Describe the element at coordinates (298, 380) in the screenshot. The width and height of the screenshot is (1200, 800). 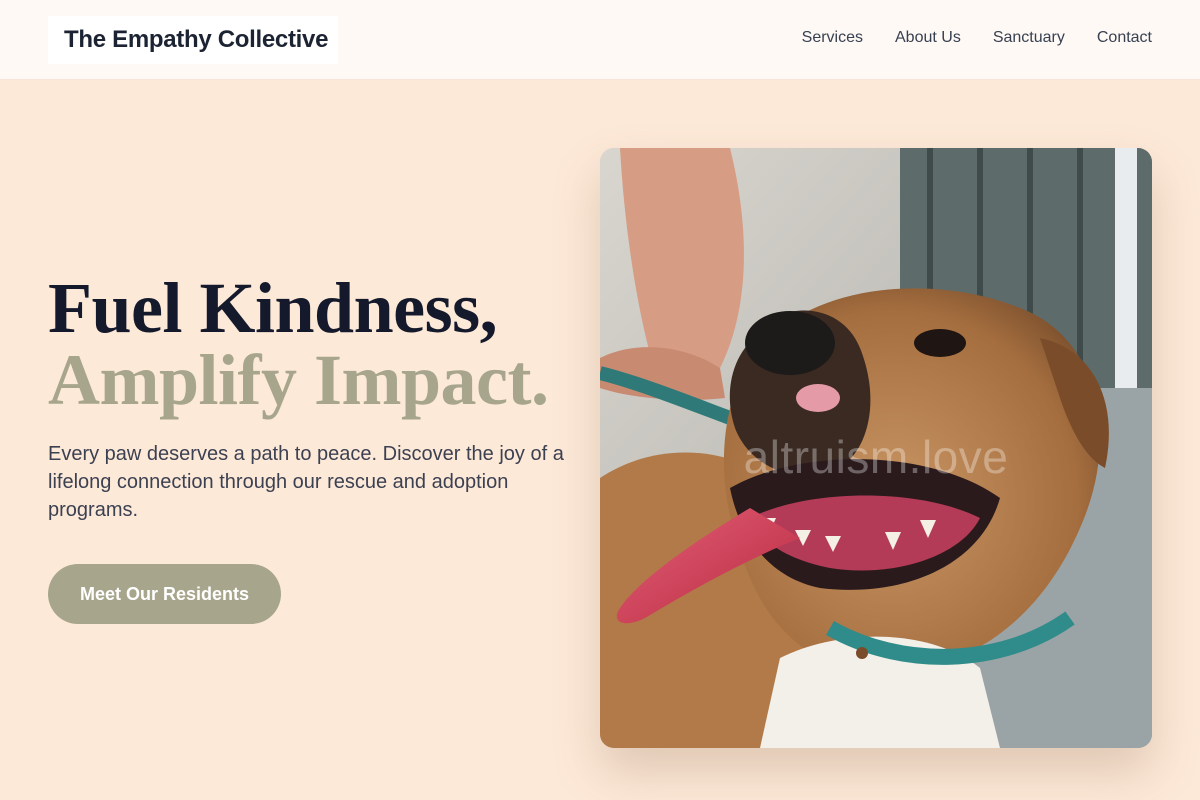
I see `headline-line-2: Amplify Impact.` at that location.